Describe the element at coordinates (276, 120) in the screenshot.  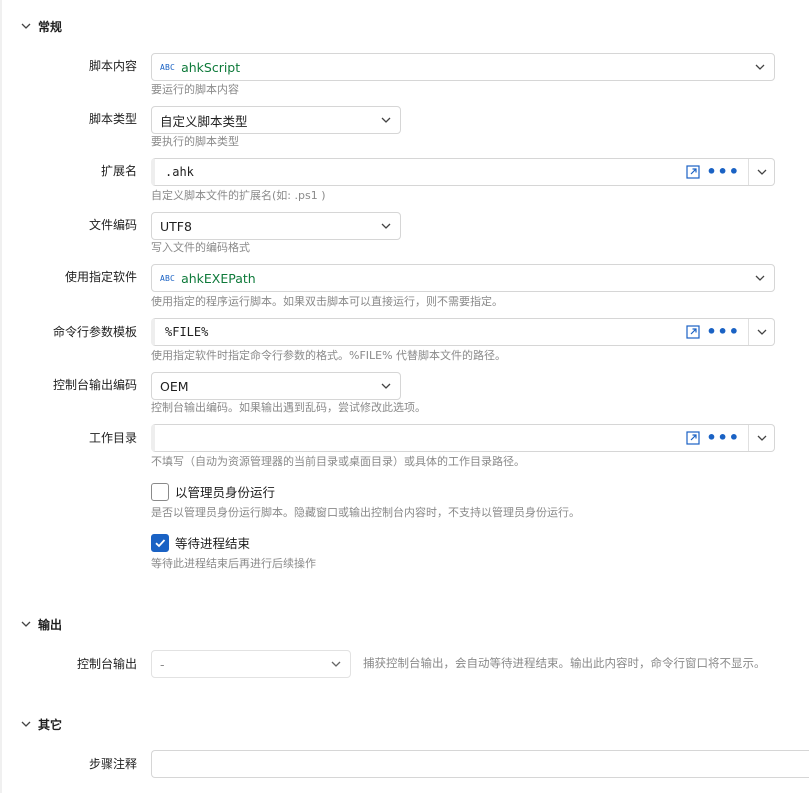
I see `script-type-select: 自定义脚本类型` at that location.